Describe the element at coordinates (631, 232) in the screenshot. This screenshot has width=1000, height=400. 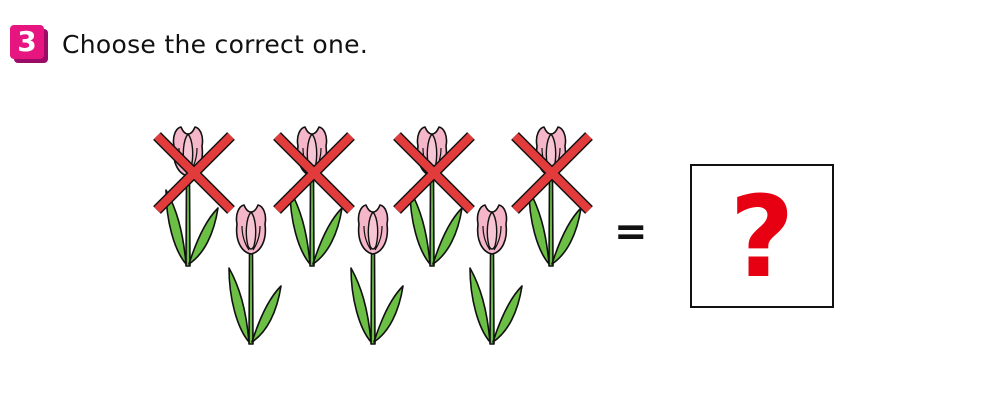
I see `equals-sign: =` at that location.